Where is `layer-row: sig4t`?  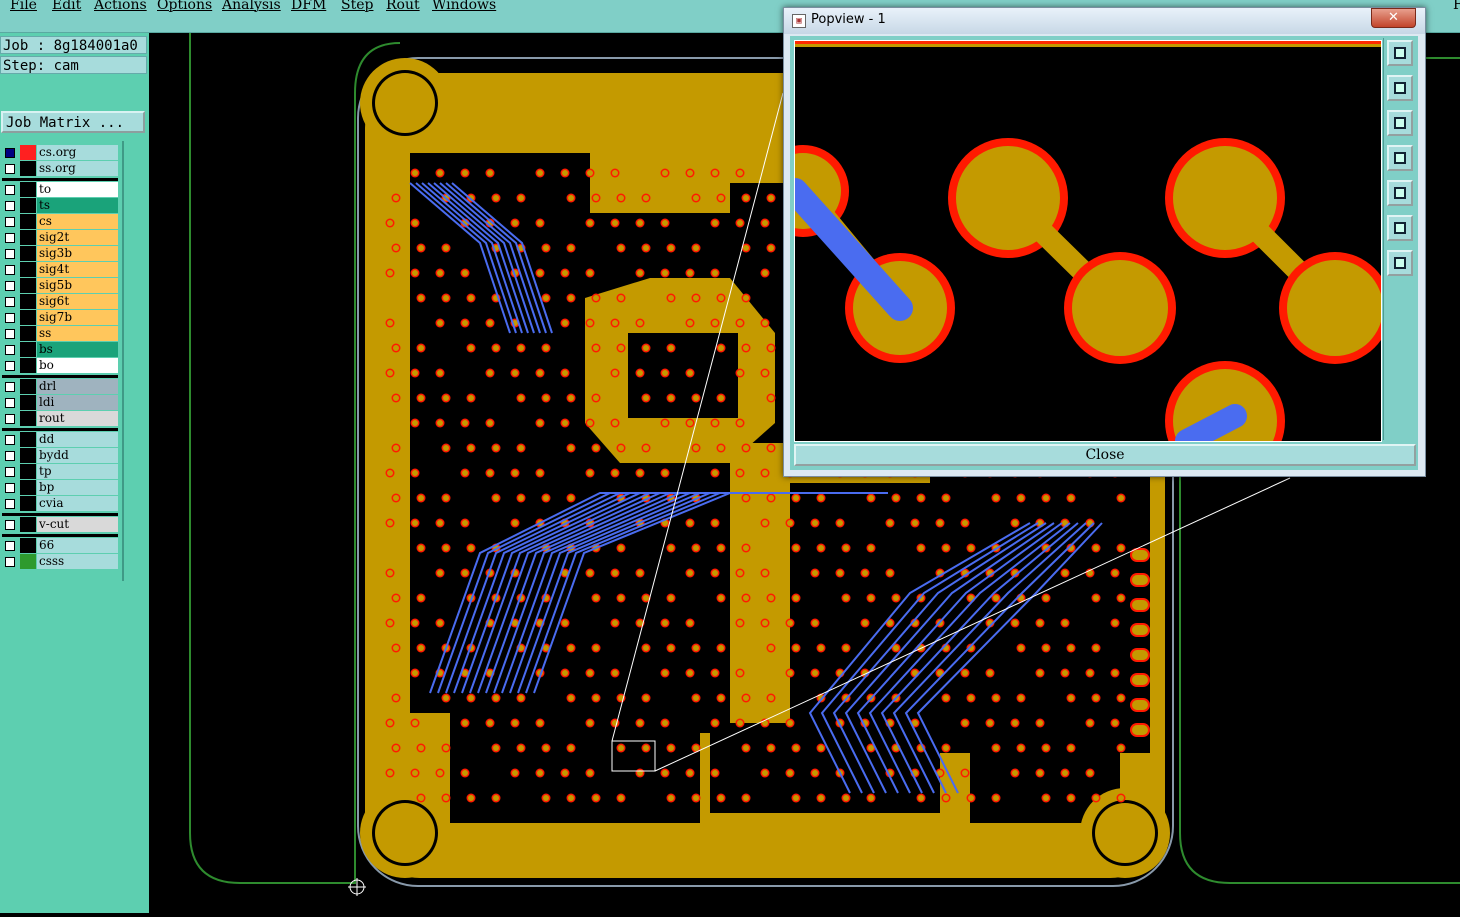
layer-row: sig4t is located at coordinates (60, 269).